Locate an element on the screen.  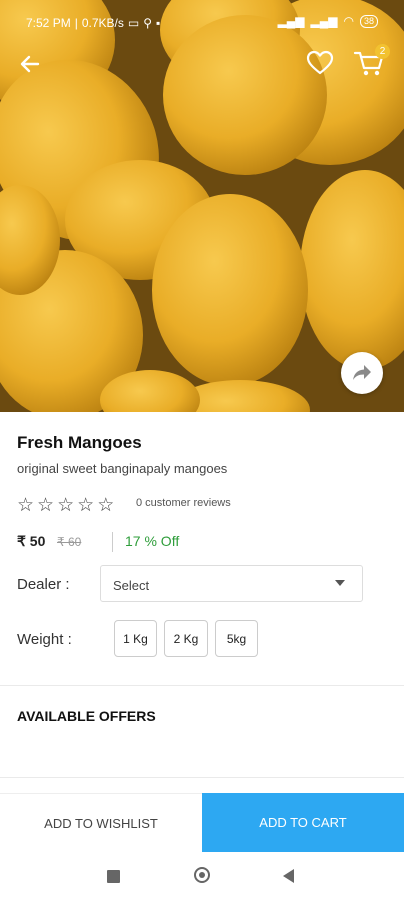
discount-label: 17 % Off is located at coordinates (152, 541).